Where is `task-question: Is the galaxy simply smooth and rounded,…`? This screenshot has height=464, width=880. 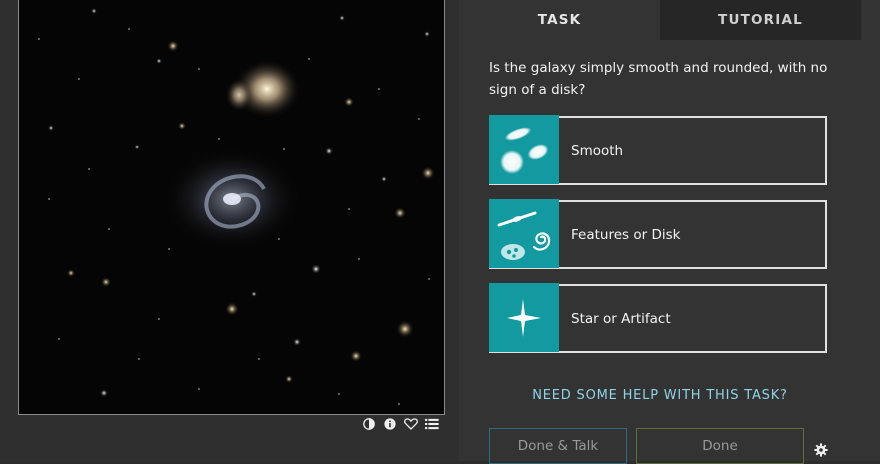 task-question: Is the galaxy simply smooth and rounded,… is located at coordinates (658, 79).